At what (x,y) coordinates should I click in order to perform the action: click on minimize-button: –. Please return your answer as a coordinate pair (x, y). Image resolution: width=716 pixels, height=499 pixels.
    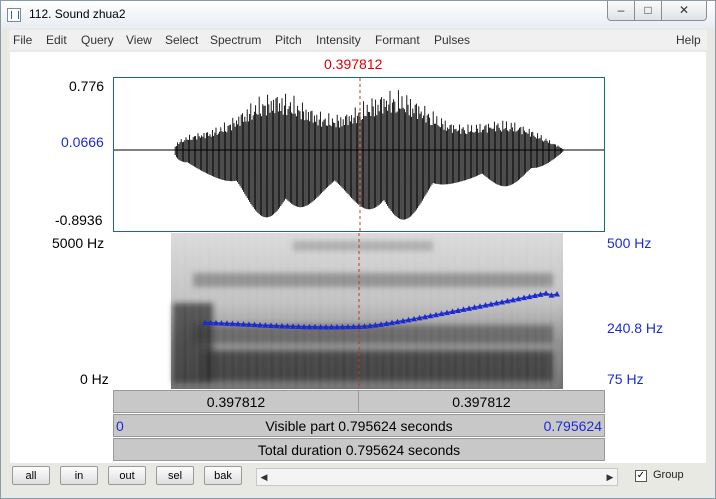
    Looking at the image, I should click on (621, 11).